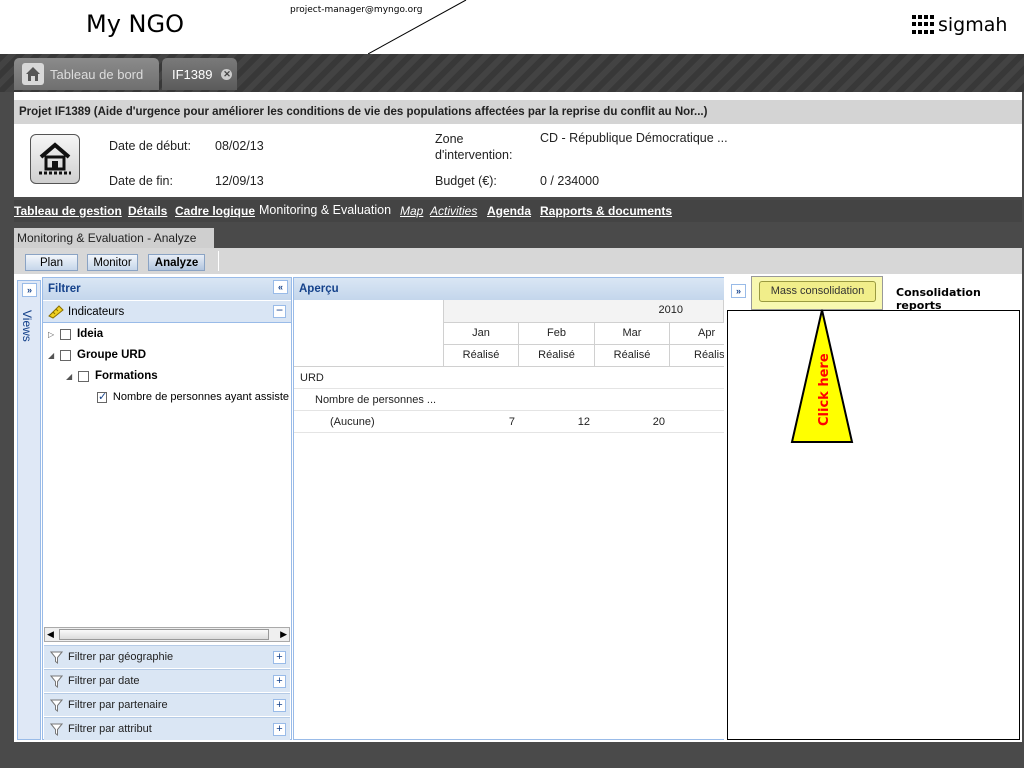 This screenshot has height=768, width=1024. What do you see at coordinates (97, 74) in the screenshot?
I see `tab-dashboard-label: Tableau de bord` at bounding box center [97, 74].